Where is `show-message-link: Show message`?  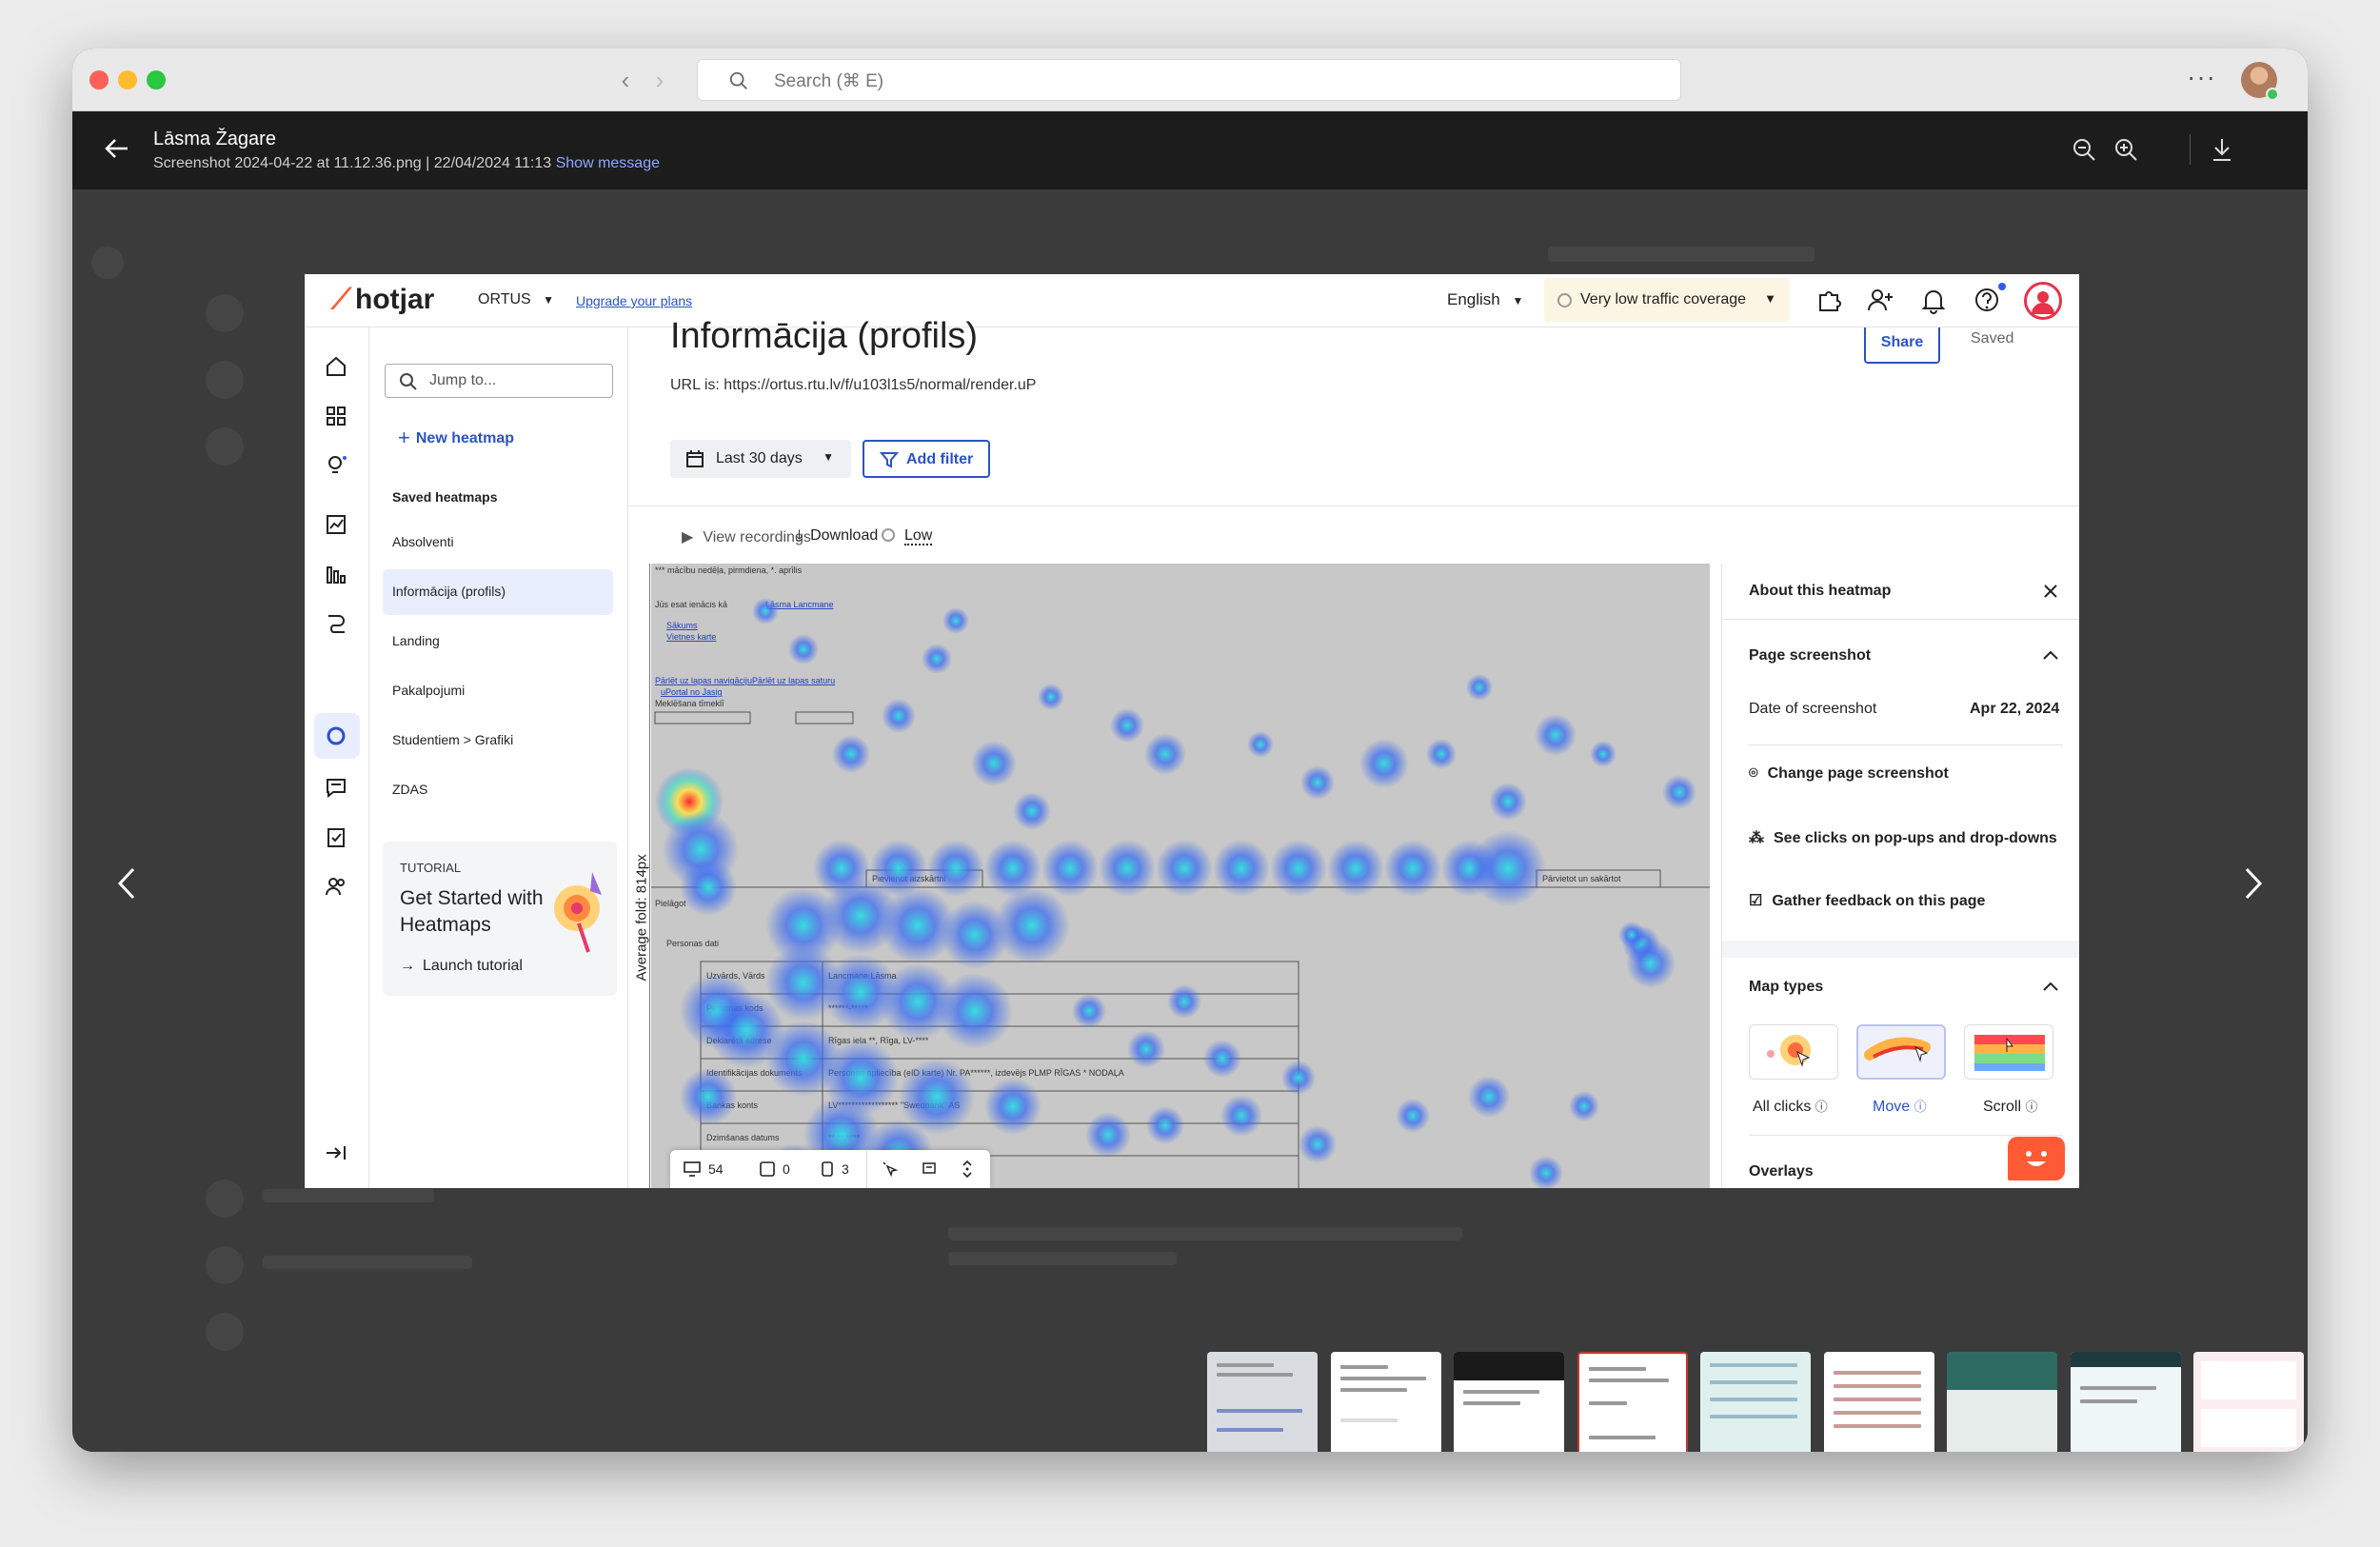
show-message-link: Show message is located at coordinates (608, 163).